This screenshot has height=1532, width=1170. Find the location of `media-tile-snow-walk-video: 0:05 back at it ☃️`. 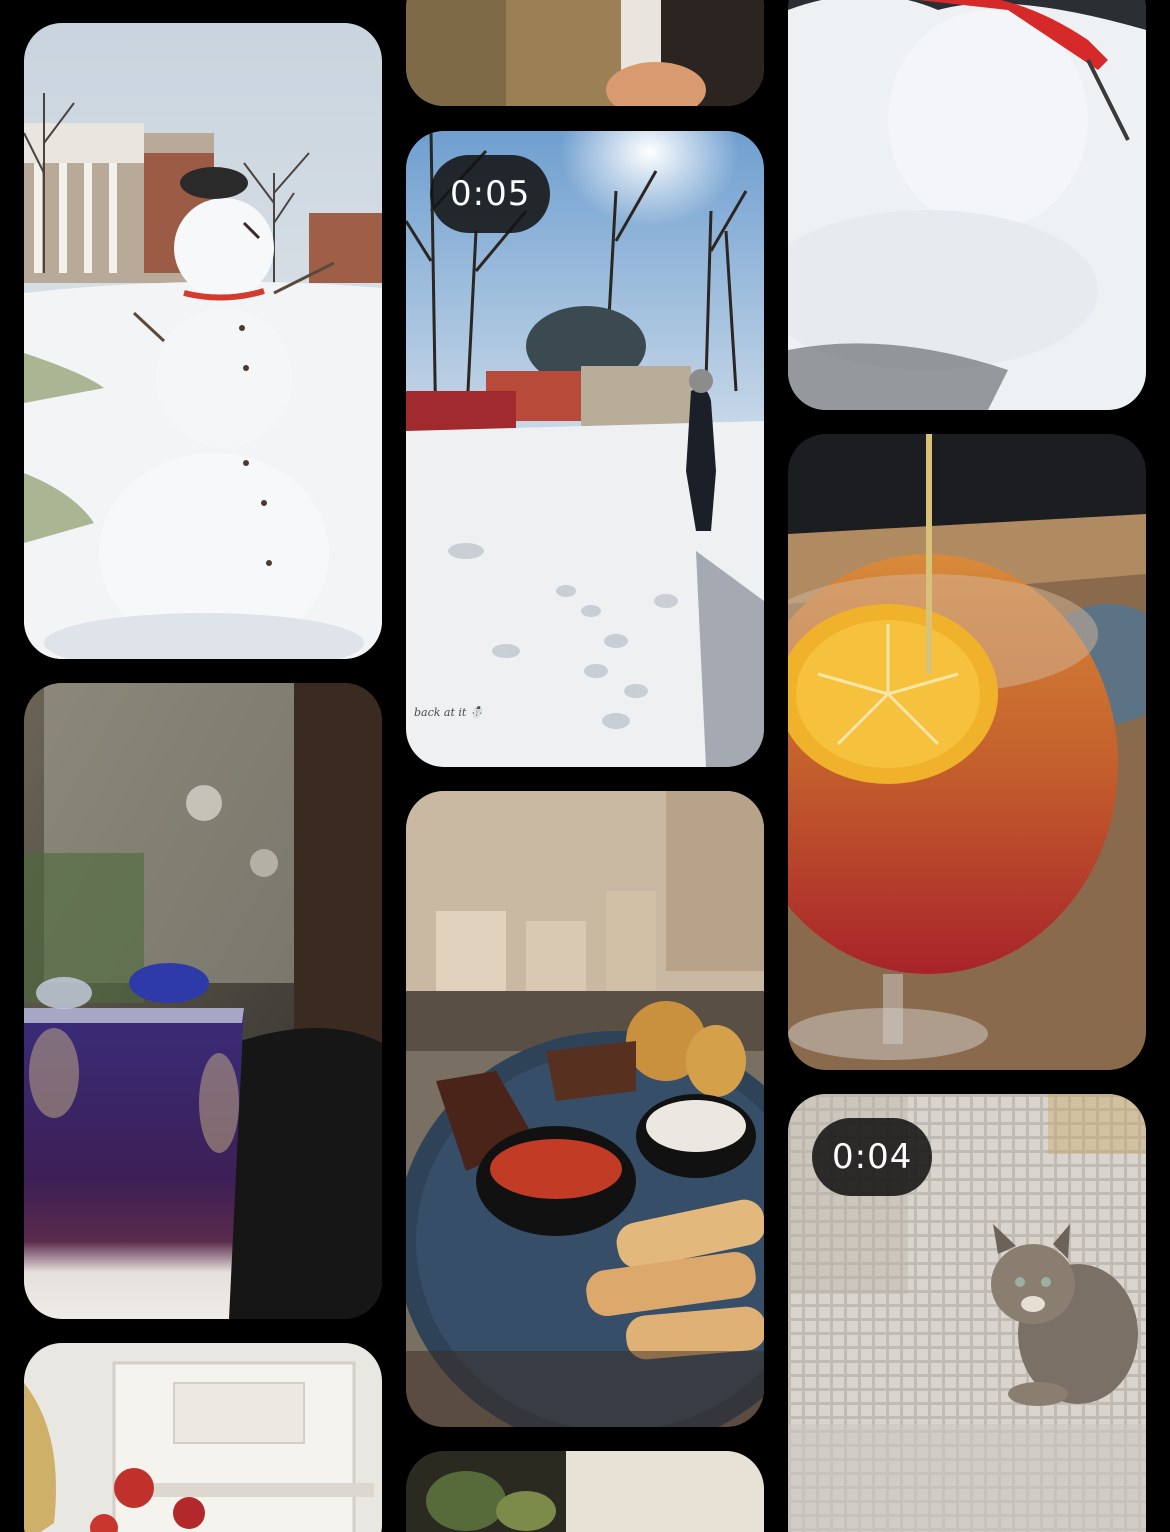

media-tile-snow-walk-video: 0:05 back at it ☃️ is located at coordinates (585, 449).